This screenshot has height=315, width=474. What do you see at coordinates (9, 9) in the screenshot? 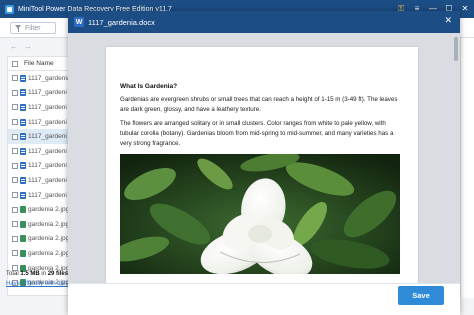
I see `app-logo-icon` at bounding box center [9, 9].